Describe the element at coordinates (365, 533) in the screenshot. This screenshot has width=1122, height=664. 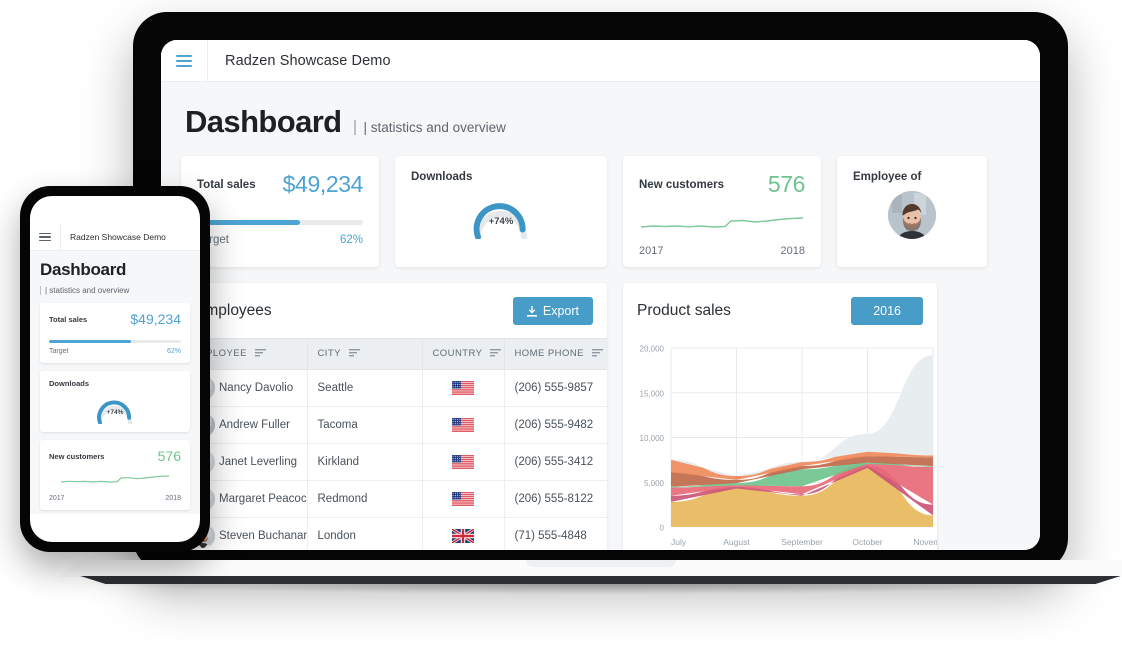
I see `cell-city: London` at that location.